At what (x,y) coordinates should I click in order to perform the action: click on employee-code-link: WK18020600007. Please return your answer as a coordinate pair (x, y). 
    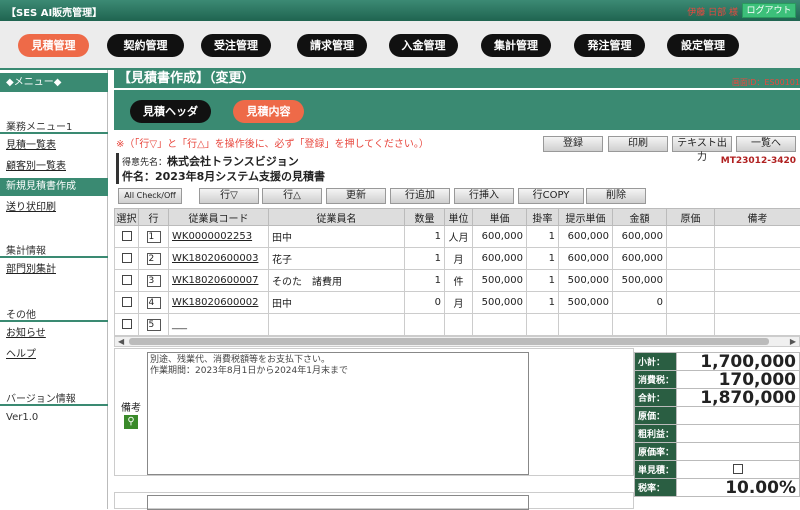
    Looking at the image, I should click on (215, 280).